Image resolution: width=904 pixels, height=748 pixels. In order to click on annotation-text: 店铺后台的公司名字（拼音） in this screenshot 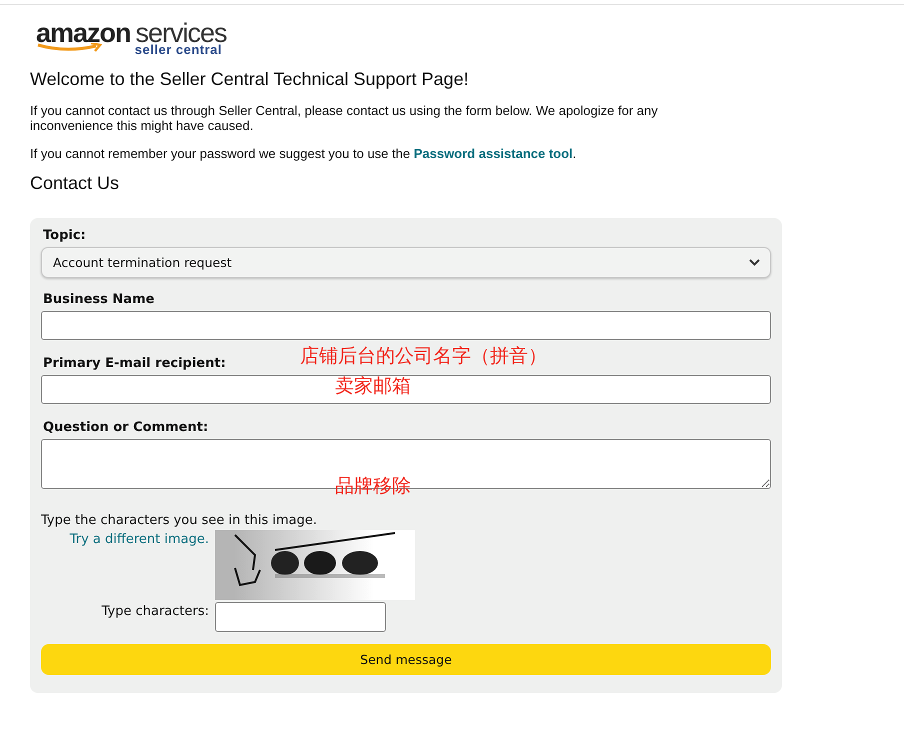, I will do `click(423, 356)`.